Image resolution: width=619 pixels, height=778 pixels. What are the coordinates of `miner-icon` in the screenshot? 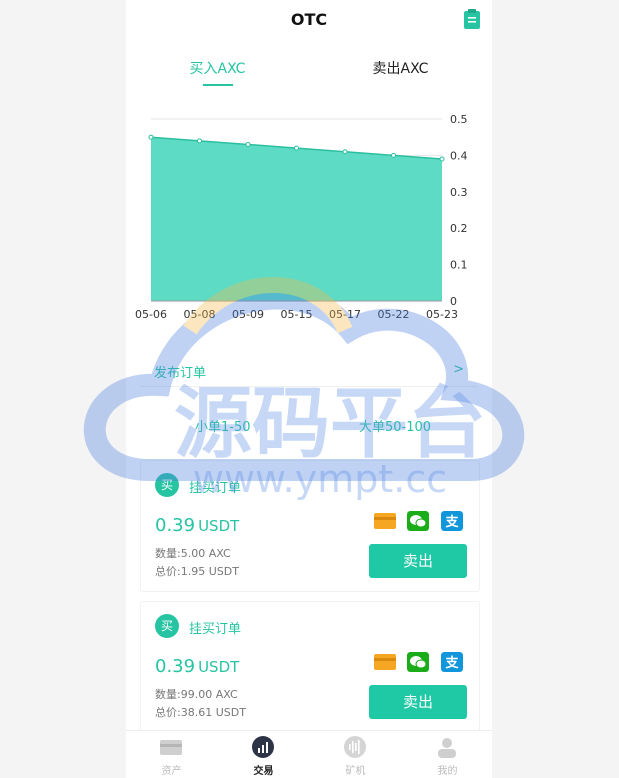 It's located at (355, 747).